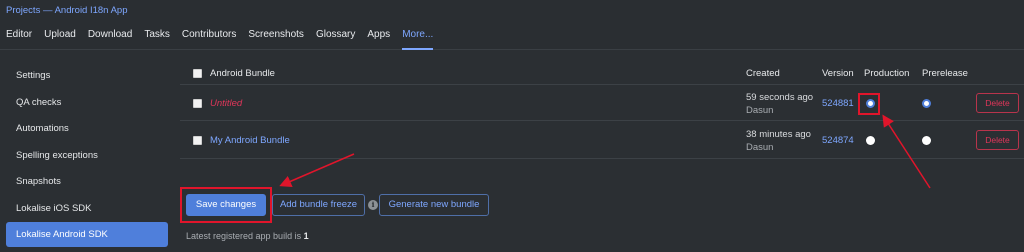 The image size is (1024, 252). I want to click on column-header-prerelease: Prerelease, so click(945, 73).